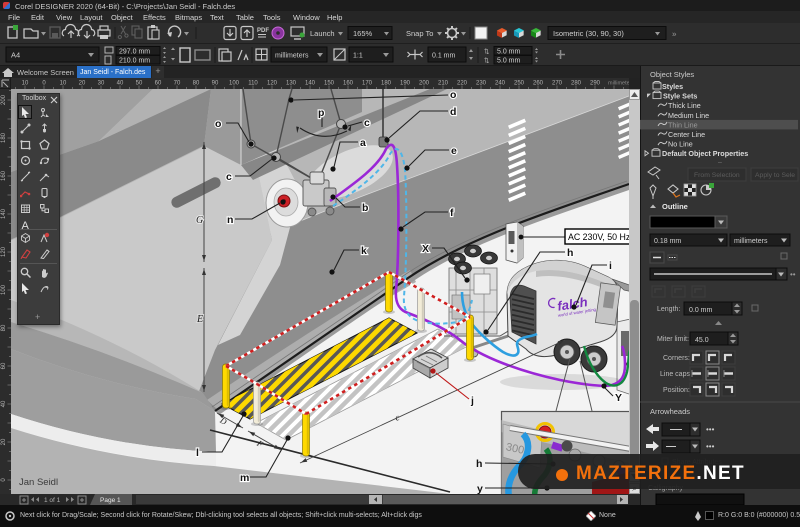 Image resolution: width=800 pixels, height=527 pixels. What do you see at coordinates (576, 84) in the screenshot?
I see `svg-text: 280` at bounding box center [576, 84].